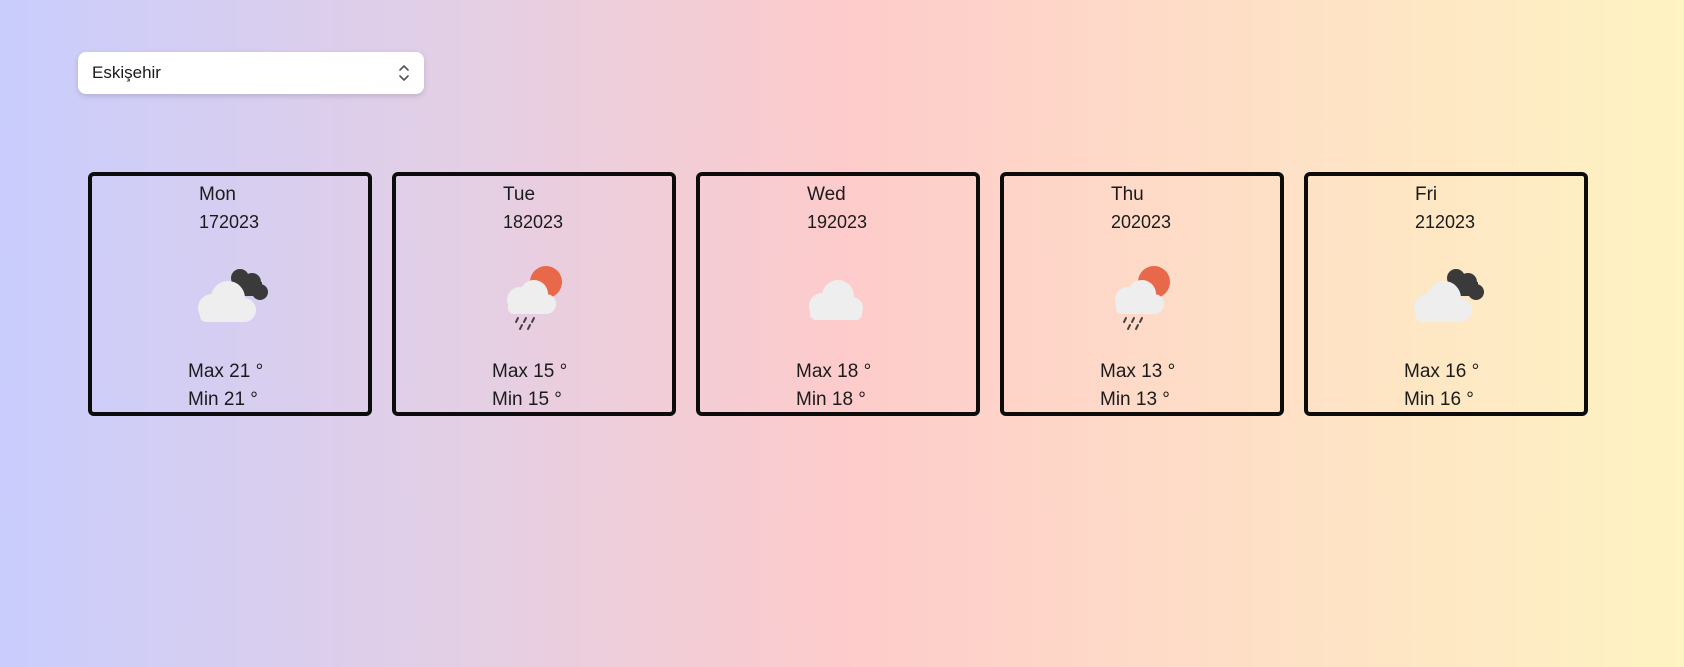  What do you see at coordinates (1138, 371) in the screenshot?
I see `card-max-temp: Max 13 °` at bounding box center [1138, 371].